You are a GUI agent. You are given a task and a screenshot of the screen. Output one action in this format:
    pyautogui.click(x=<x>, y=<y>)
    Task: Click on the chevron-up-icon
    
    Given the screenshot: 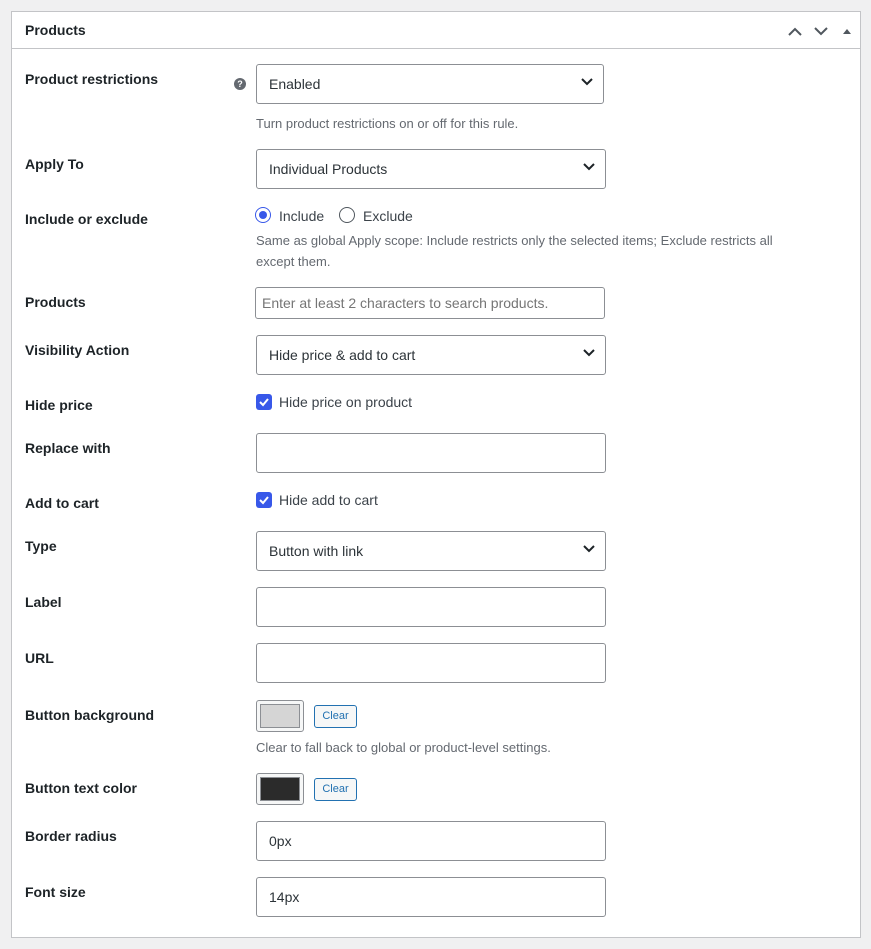 What is the action you would take?
    pyautogui.click(x=795, y=31)
    